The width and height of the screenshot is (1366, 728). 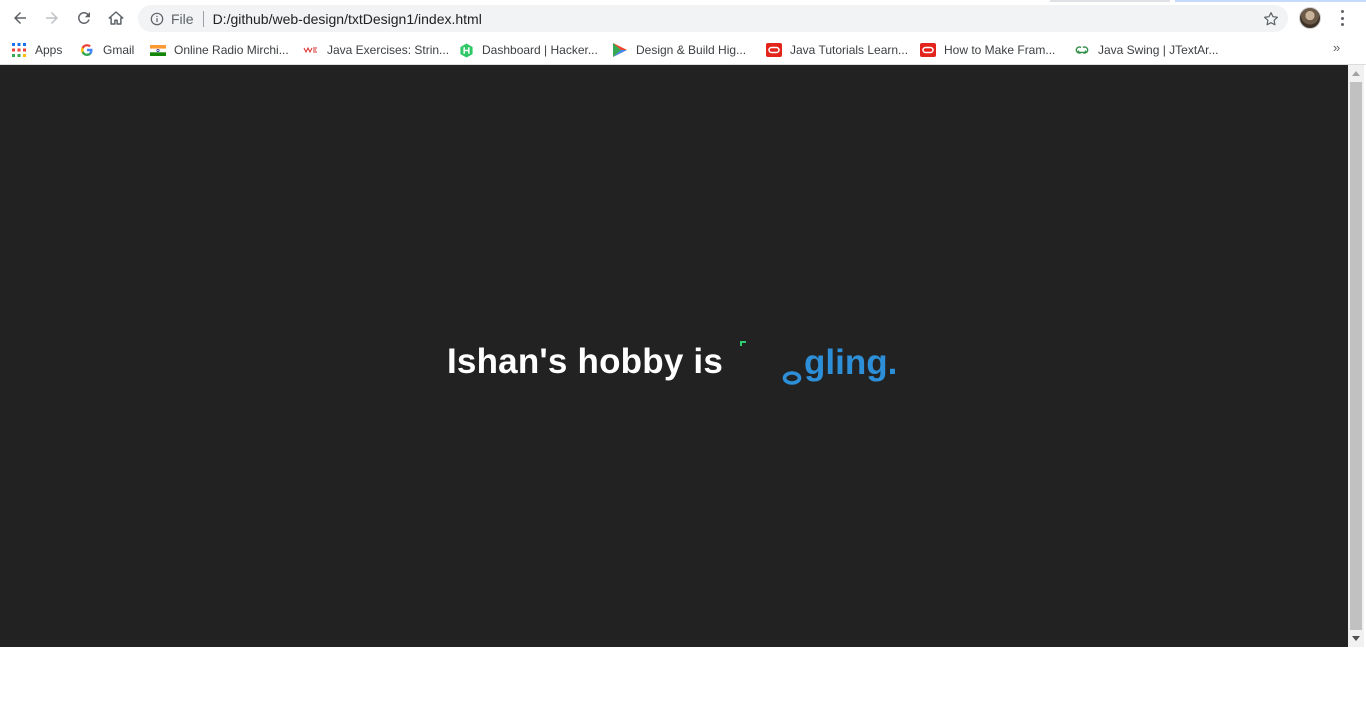 What do you see at coordinates (1356, 73) in the screenshot?
I see `scroll-up-arrow-icon` at bounding box center [1356, 73].